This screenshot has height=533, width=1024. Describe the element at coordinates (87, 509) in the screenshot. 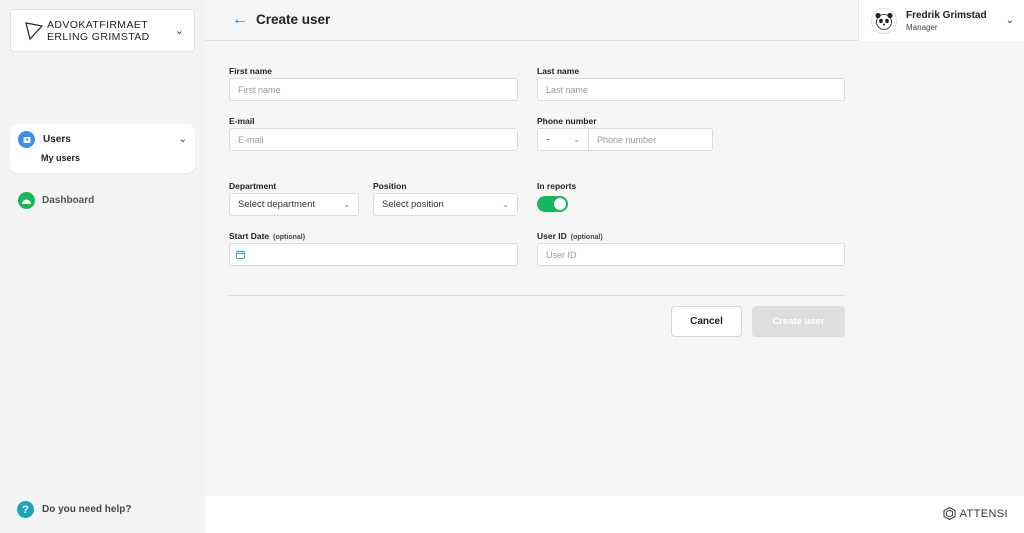

I see `help-label: Do you need help?` at that location.